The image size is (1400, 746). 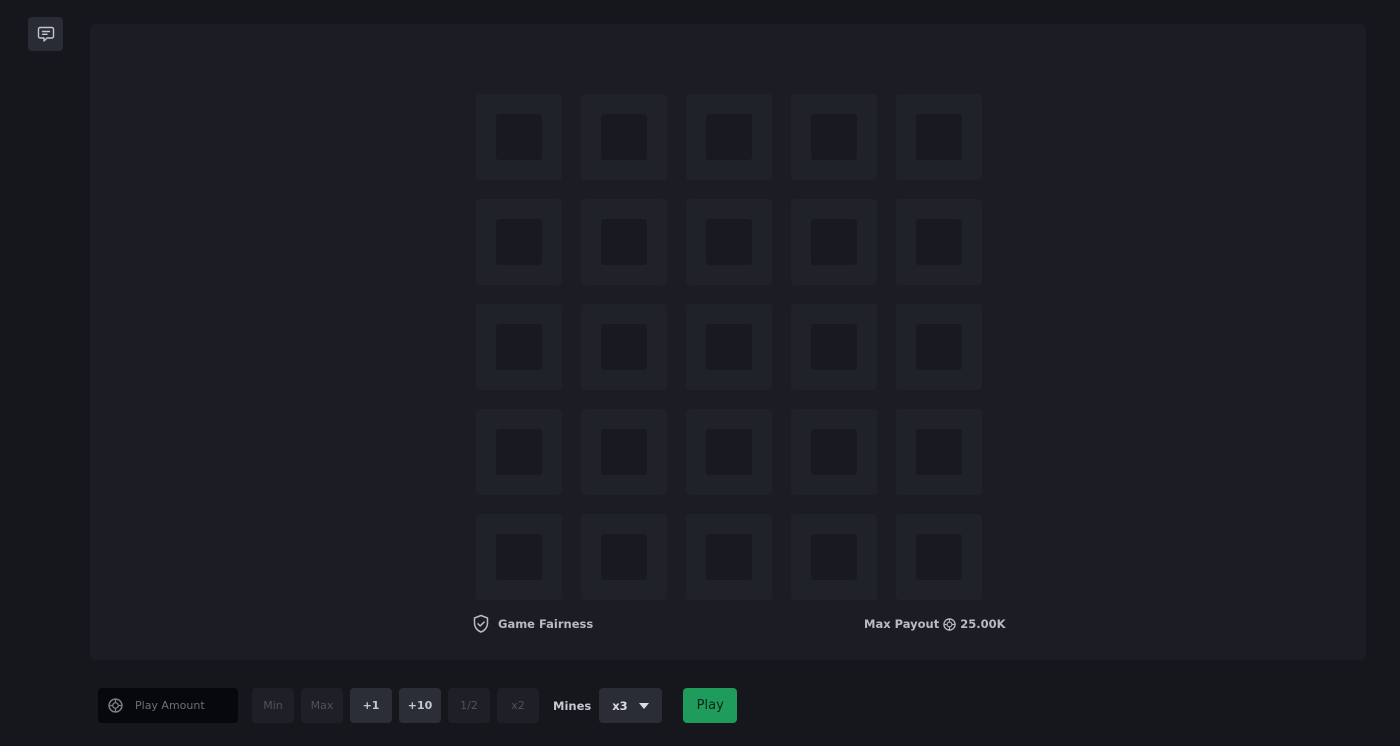 I want to click on max-button: Max, so click(x=322, y=705).